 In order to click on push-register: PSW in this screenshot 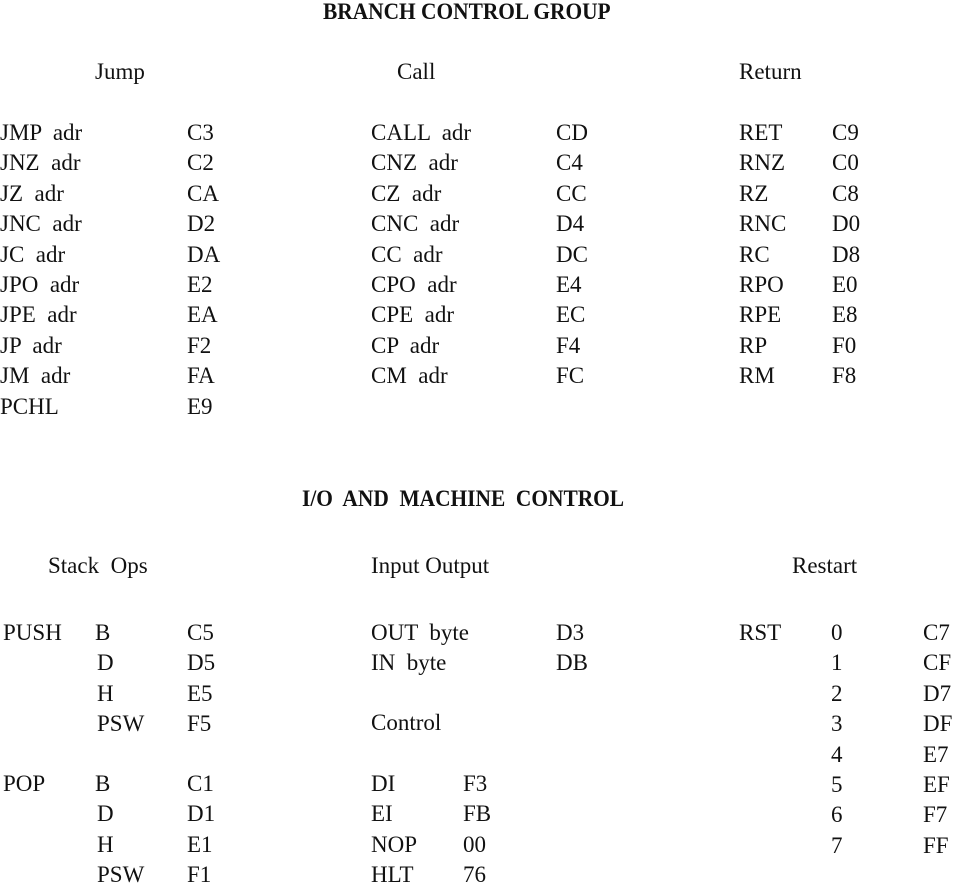, I will do `click(121, 724)`.